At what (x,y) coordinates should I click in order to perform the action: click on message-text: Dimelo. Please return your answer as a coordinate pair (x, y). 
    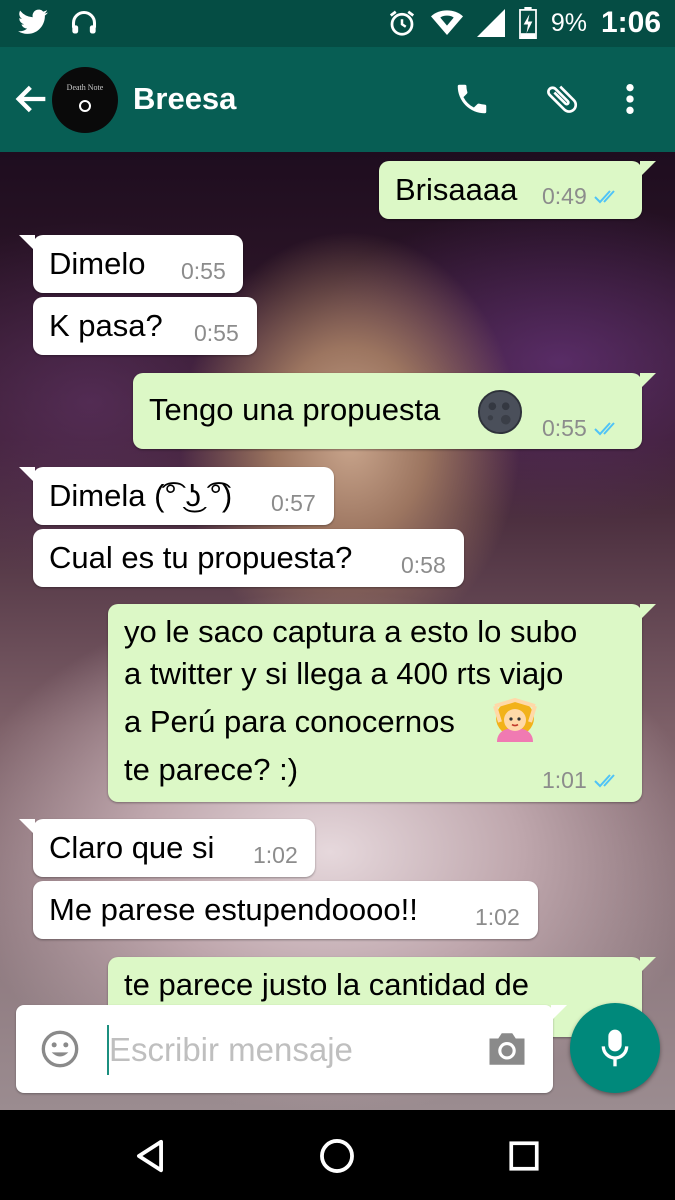
    Looking at the image, I should click on (97, 263).